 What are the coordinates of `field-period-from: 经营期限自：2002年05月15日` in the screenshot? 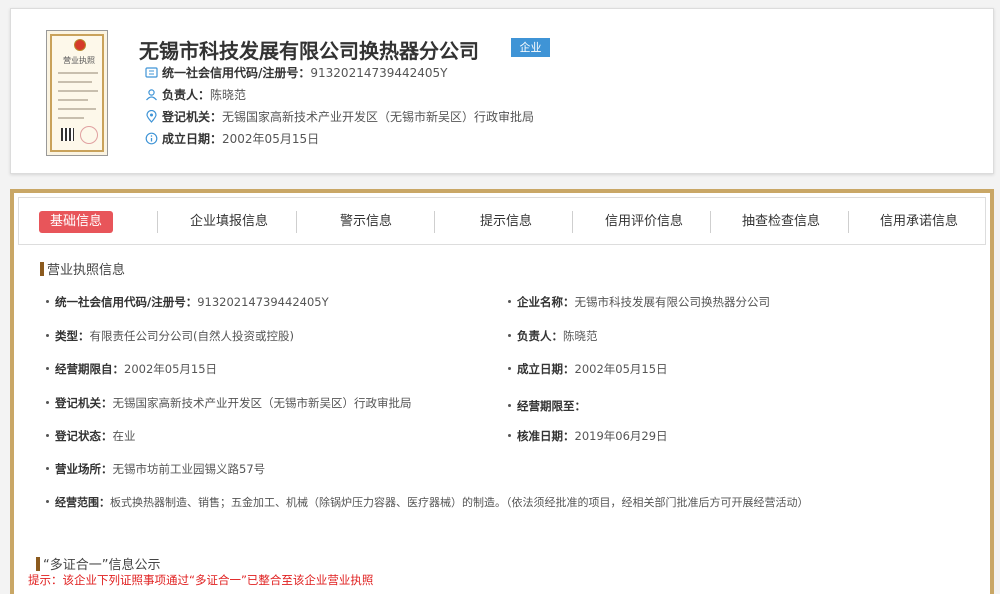 It's located at (131, 369).